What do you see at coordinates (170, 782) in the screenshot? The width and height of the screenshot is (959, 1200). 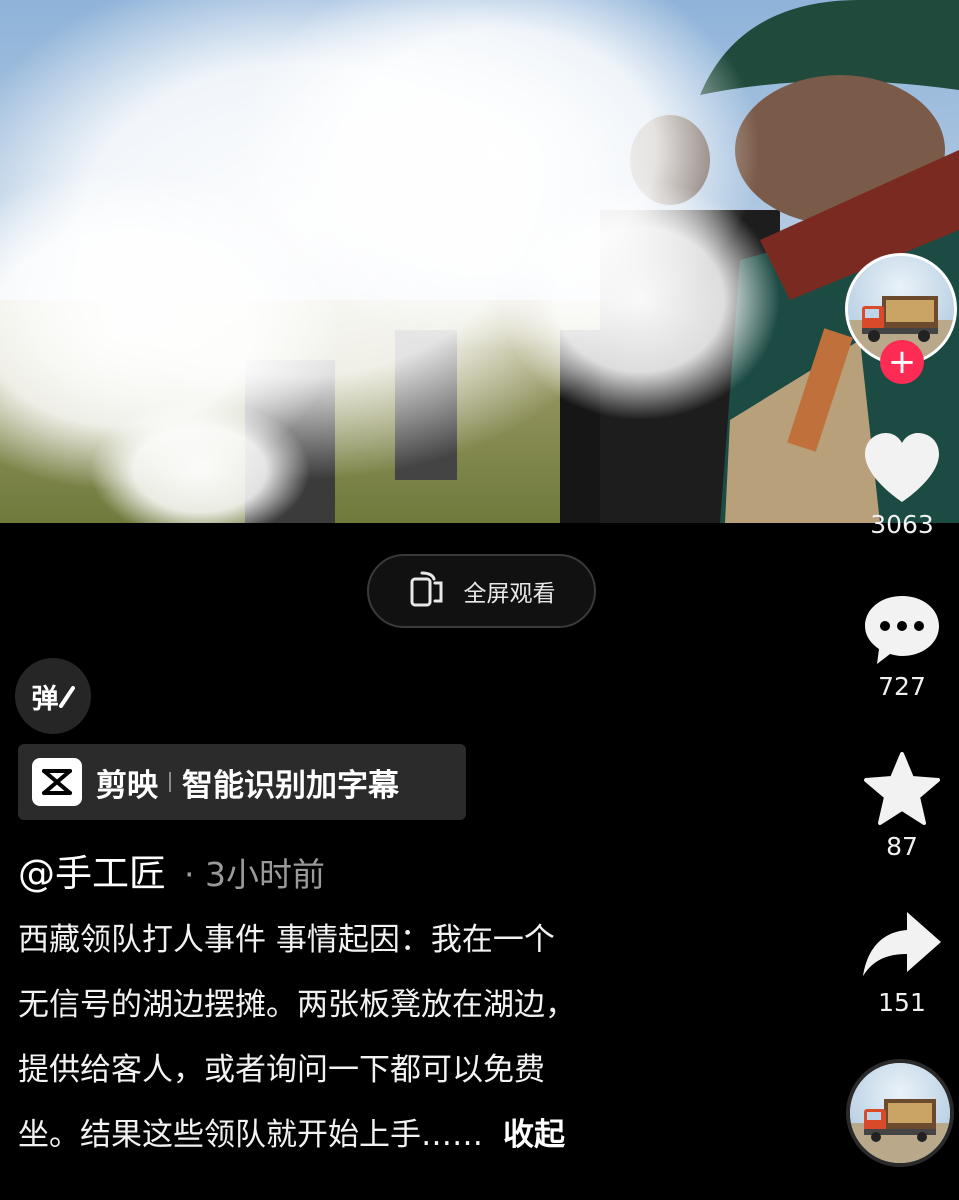 I see `banner-divider` at bounding box center [170, 782].